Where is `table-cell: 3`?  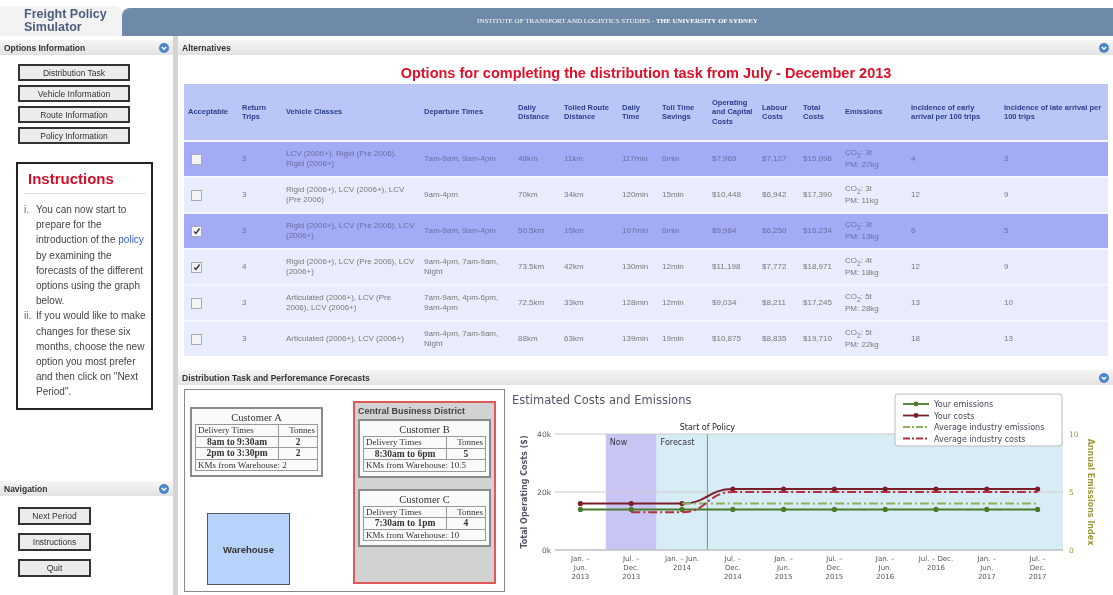 table-cell: 3 is located at coordinates (260, 303).